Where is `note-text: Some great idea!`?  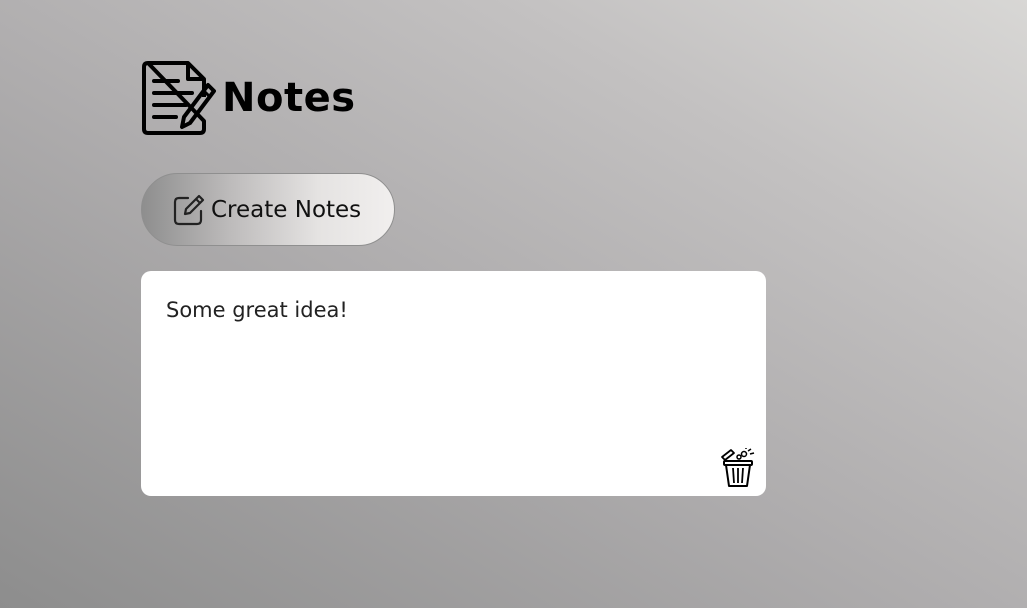
note-text: Some great idea! is located at coordinates (257, 310).